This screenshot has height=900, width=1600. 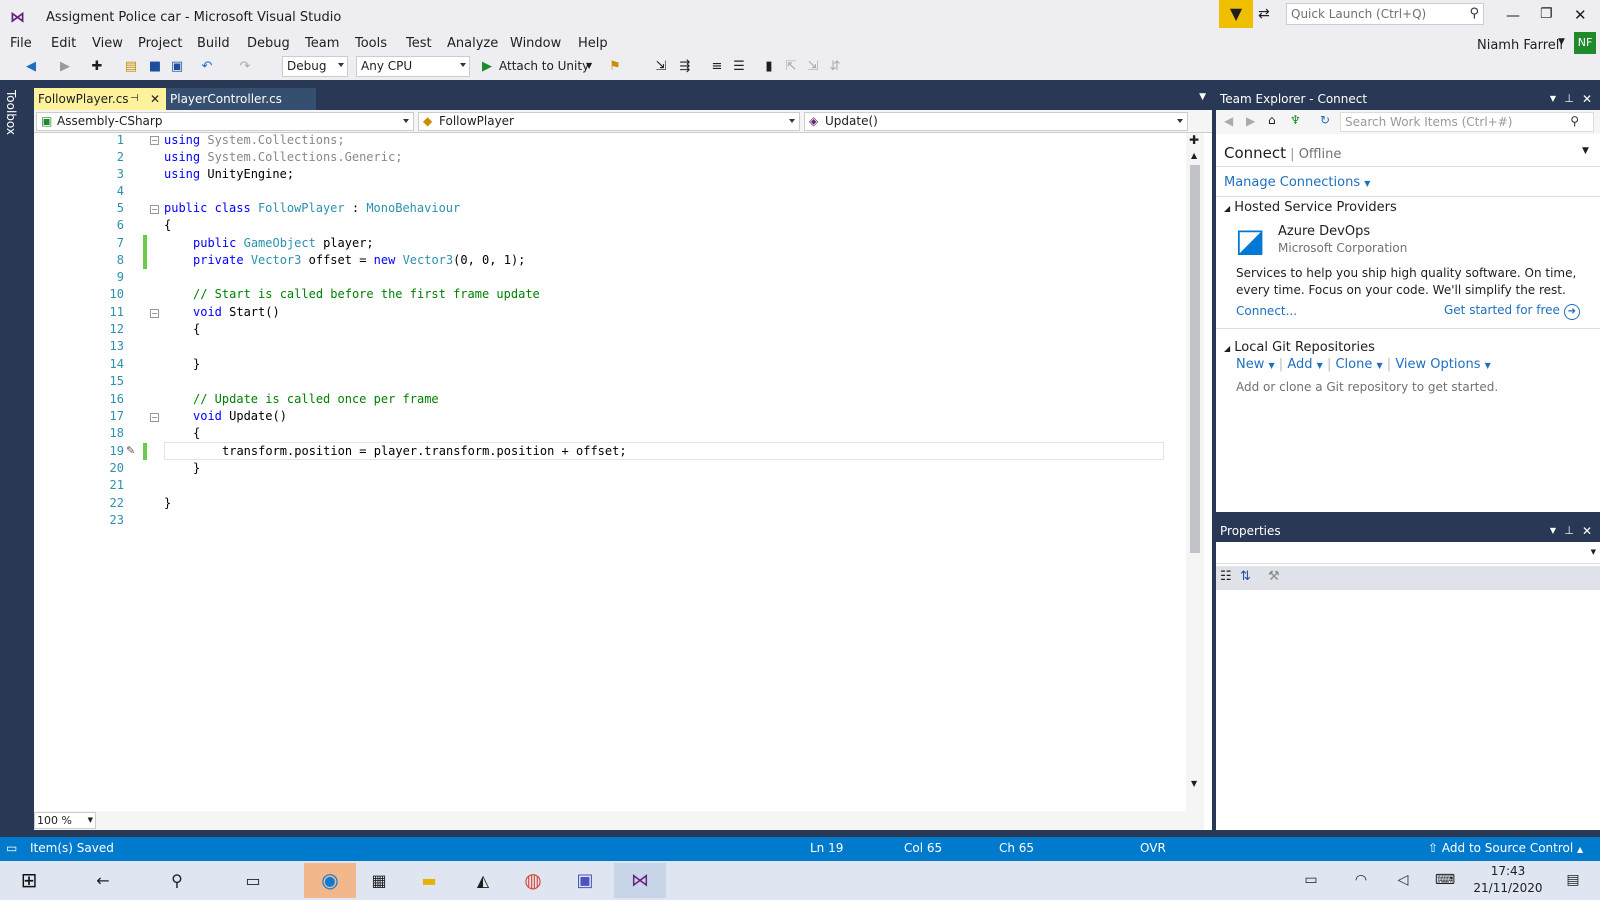 I want to click on clock-time: 17:43, so click(x=1508, y=871).